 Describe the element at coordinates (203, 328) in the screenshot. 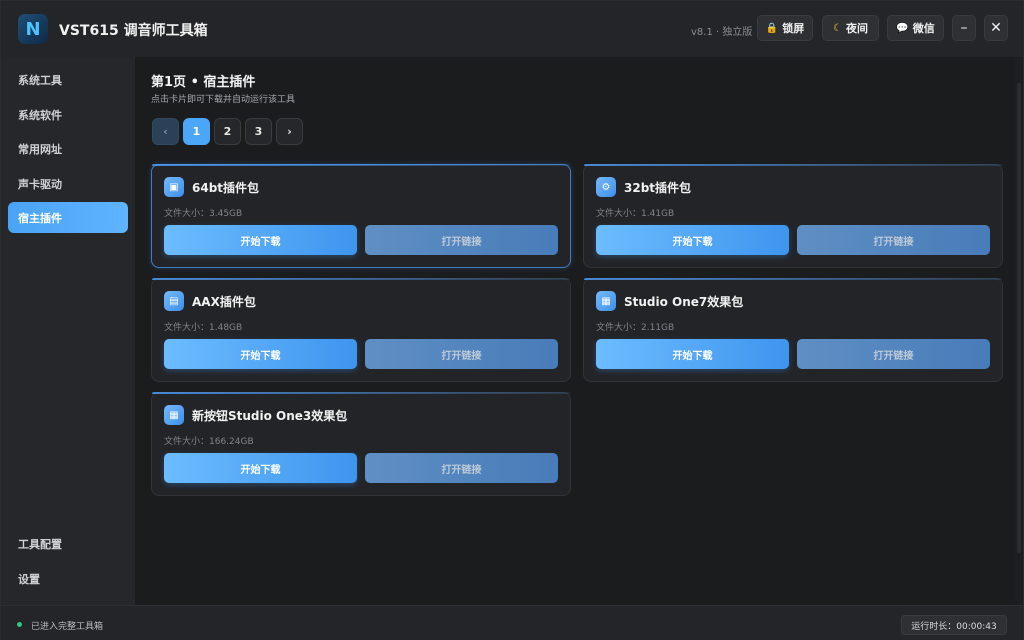

I see `card-file-size: 文件大小：1.48GB` at that location.